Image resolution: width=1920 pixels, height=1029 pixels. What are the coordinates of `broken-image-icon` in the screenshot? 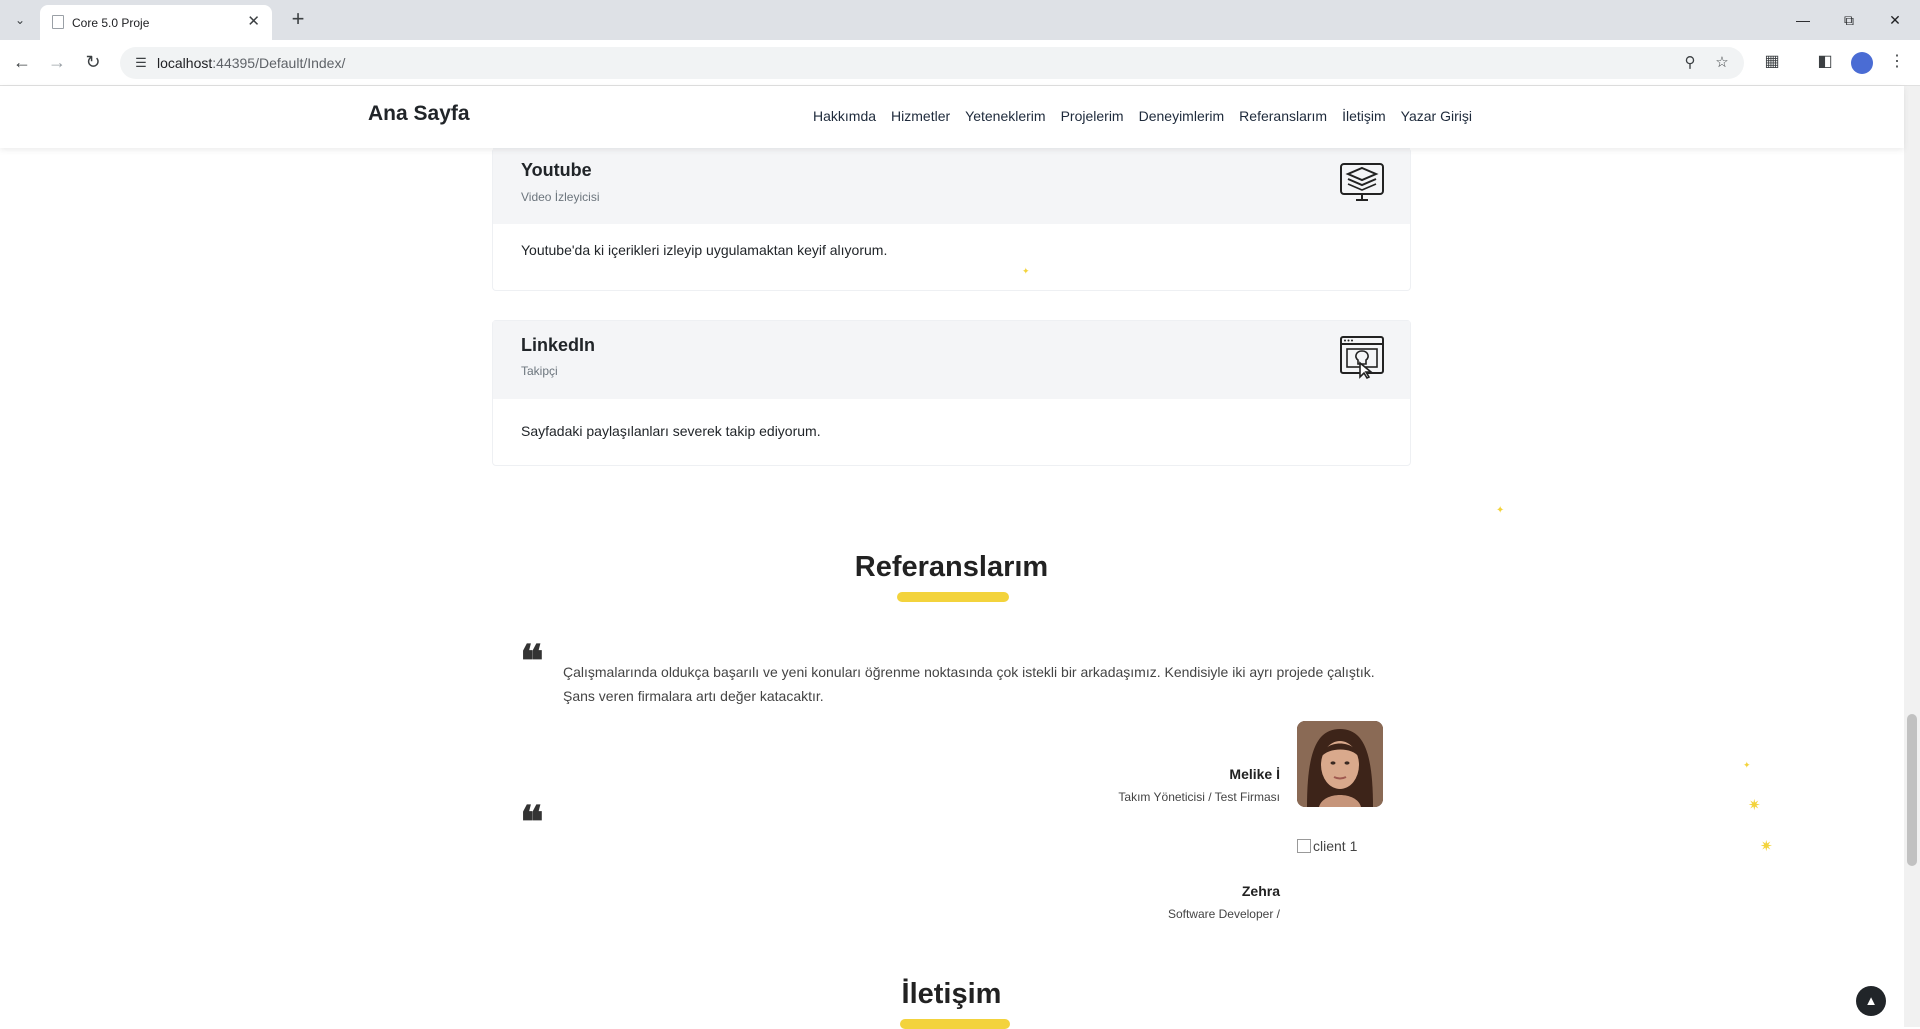 It's located at (1304, 846).